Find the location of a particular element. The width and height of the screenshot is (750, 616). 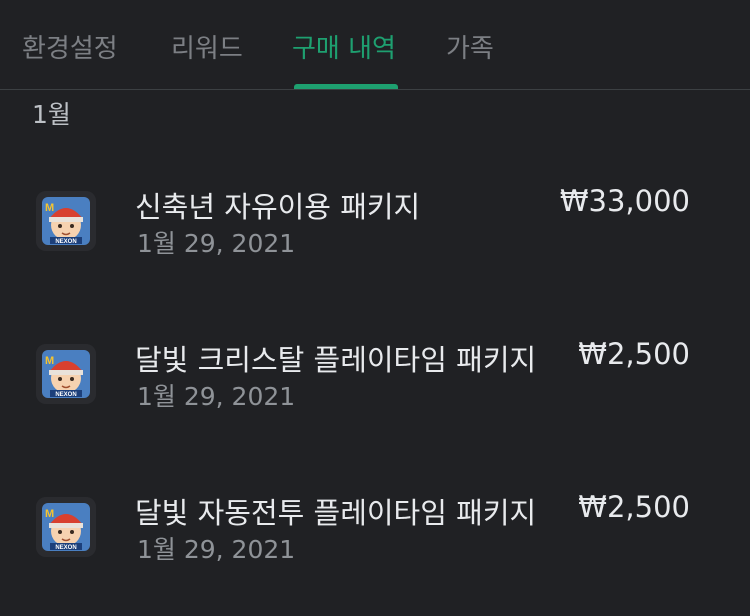

month-header: 1월 is located at coordinates (51, 114).